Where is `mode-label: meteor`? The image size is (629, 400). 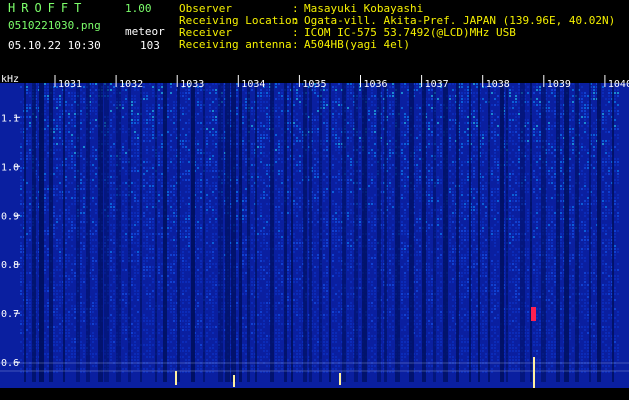 mode-label: meteor is located at coordinates (145, 31).